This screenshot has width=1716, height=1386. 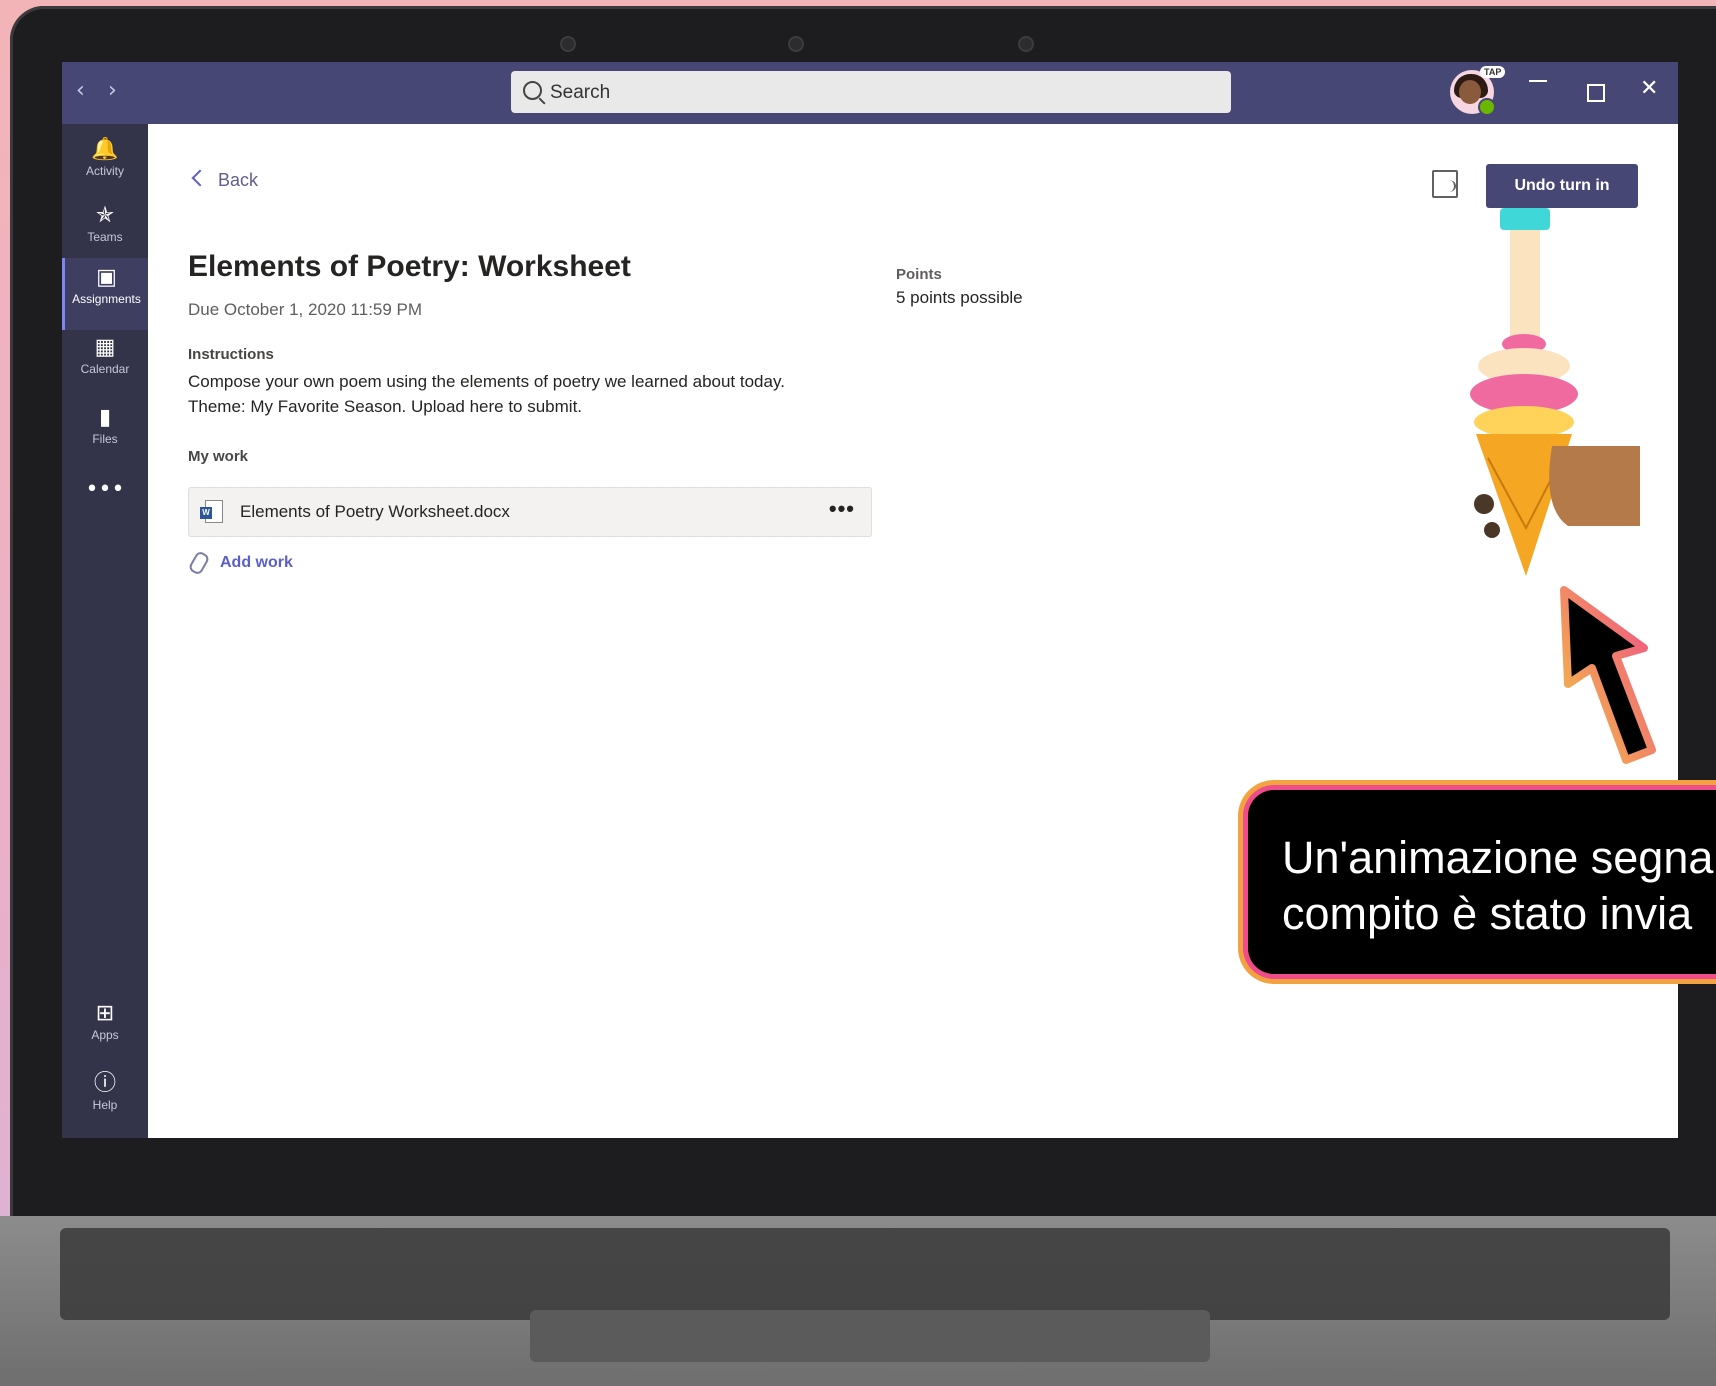 I want to click on more-icon: •••, so click(x=105, y=489).